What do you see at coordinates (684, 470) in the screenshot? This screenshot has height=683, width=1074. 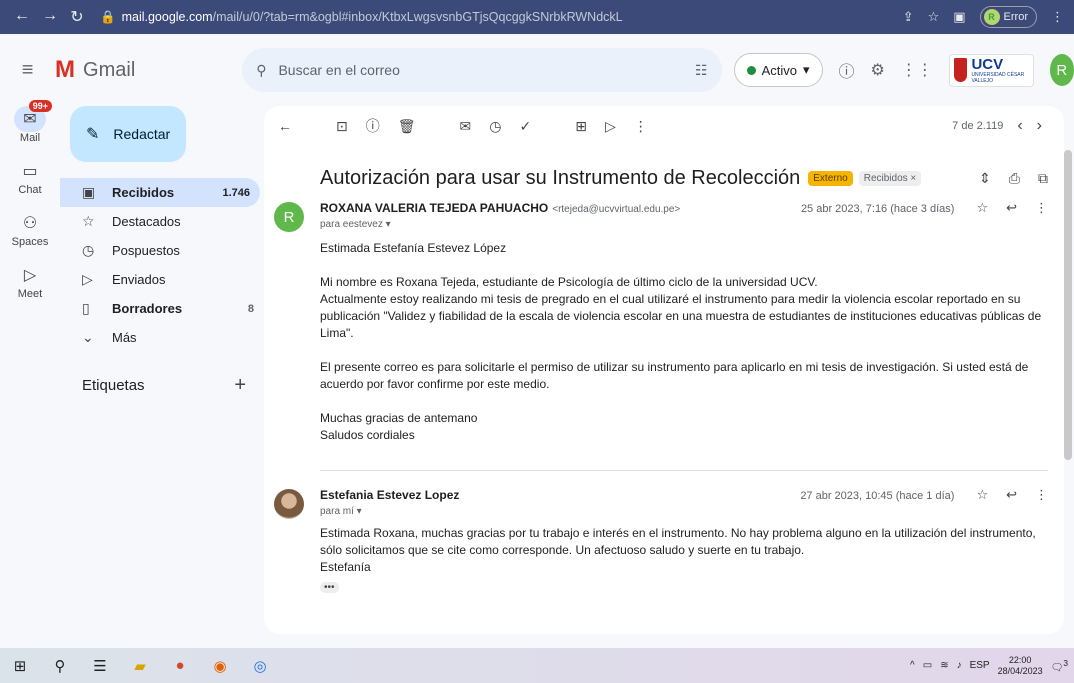 I see `message-divider` at bounding box center [684, 470].